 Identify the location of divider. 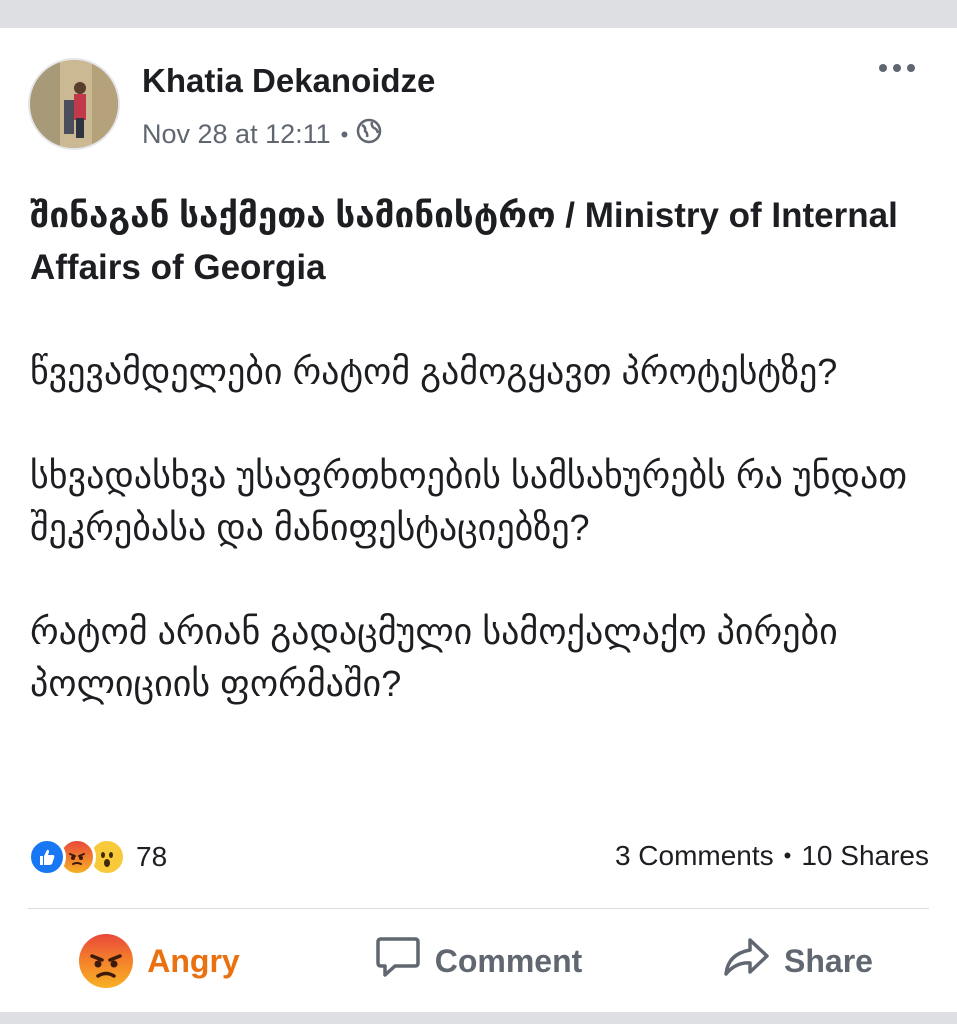
(478, 908).